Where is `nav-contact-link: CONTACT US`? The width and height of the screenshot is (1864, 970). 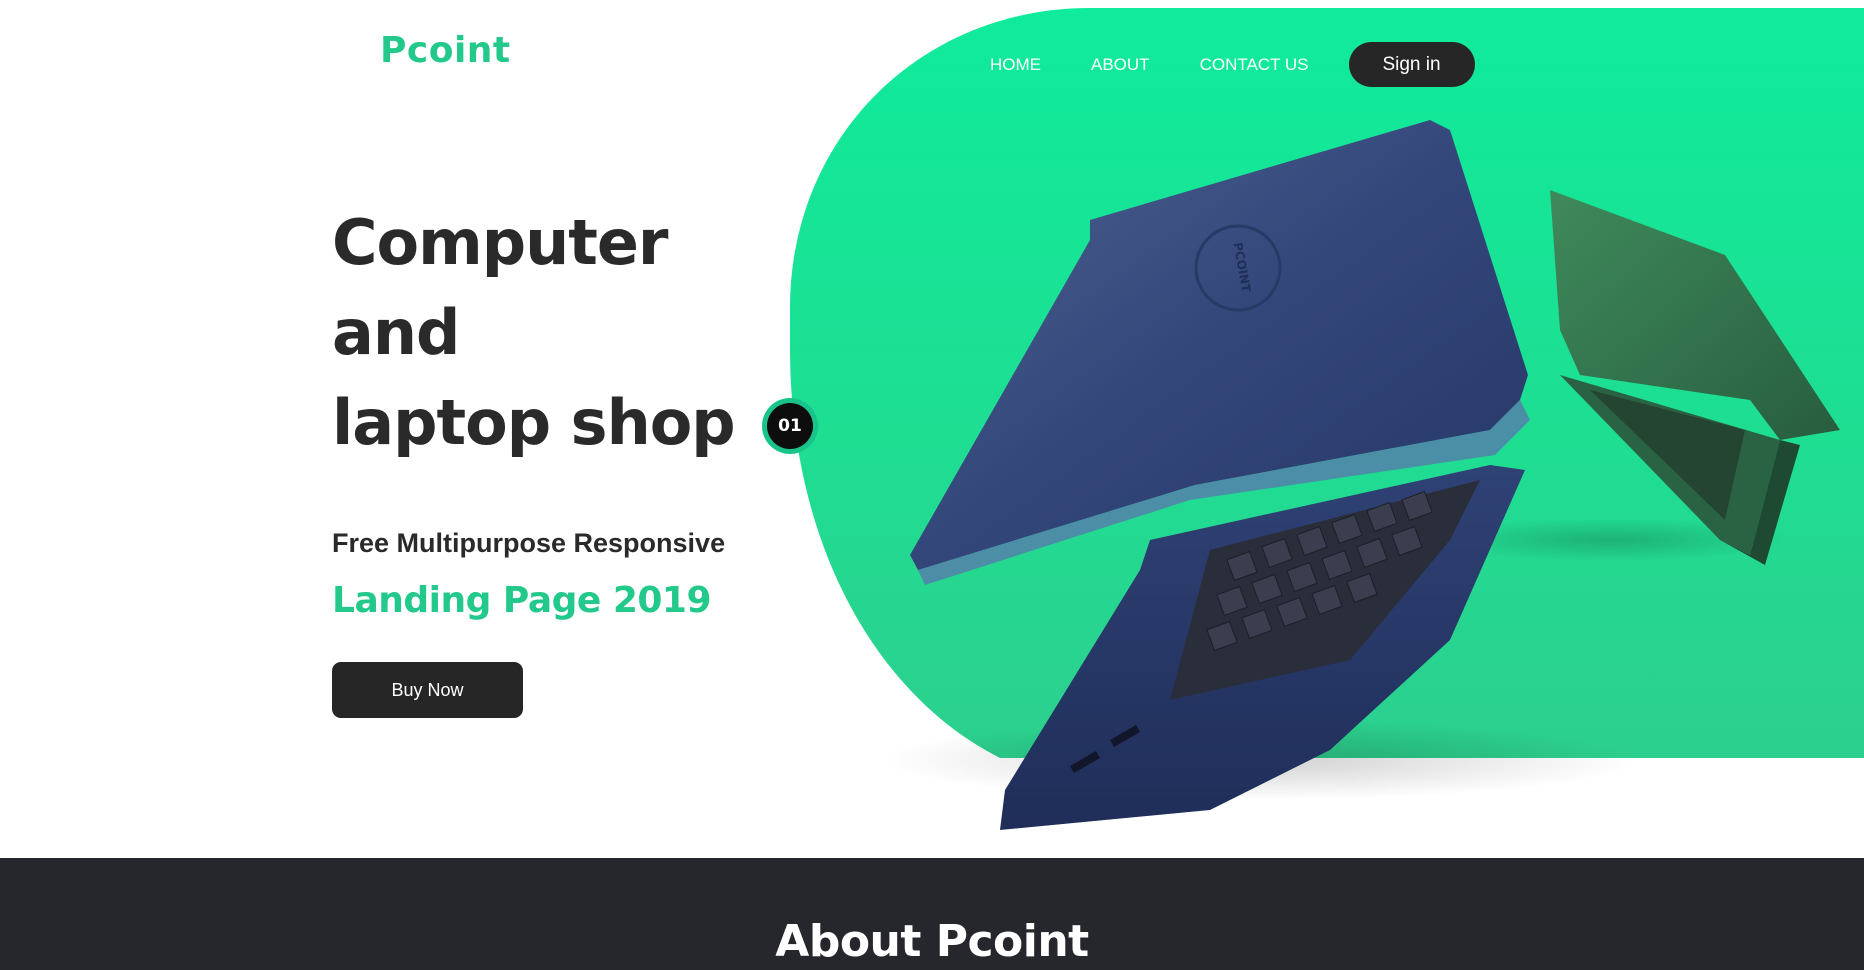 nav-contact-link: CONTACT US is located at coordinates (1254, 65).